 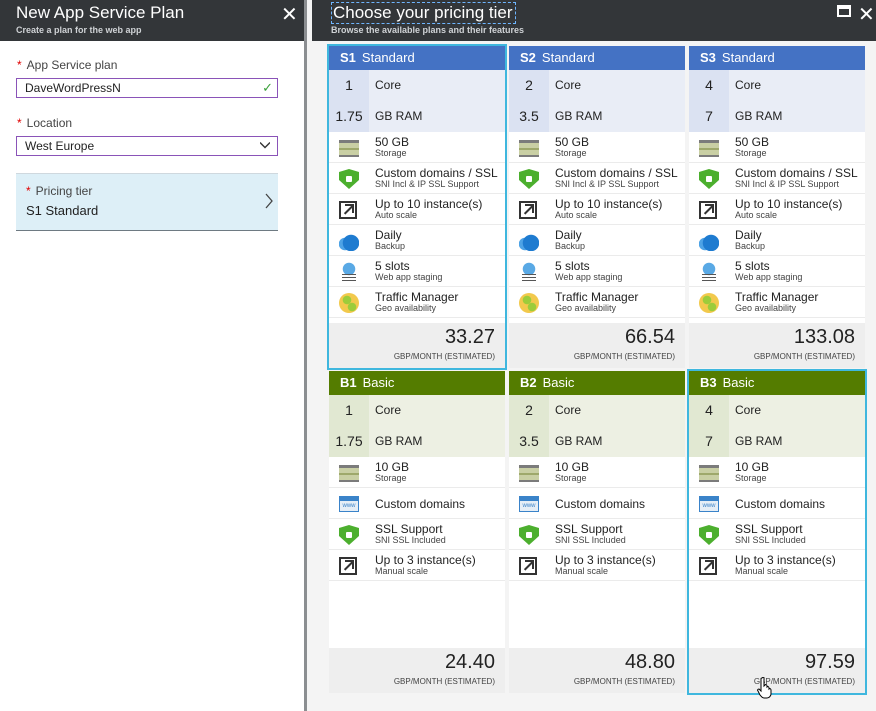 What do you see at coordinates (572, 266) in the screenshot?
I see `feature-title: 5 slots` at bounding box center [572, 266].